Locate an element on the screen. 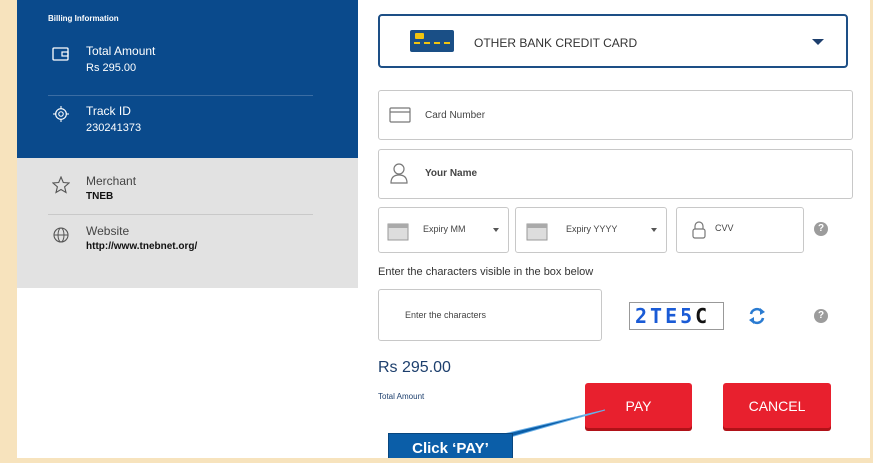 The width and height of the screenshot is (873, 463). expiry-year-select: Expiry YYYY is located at coordinates (591, 230).